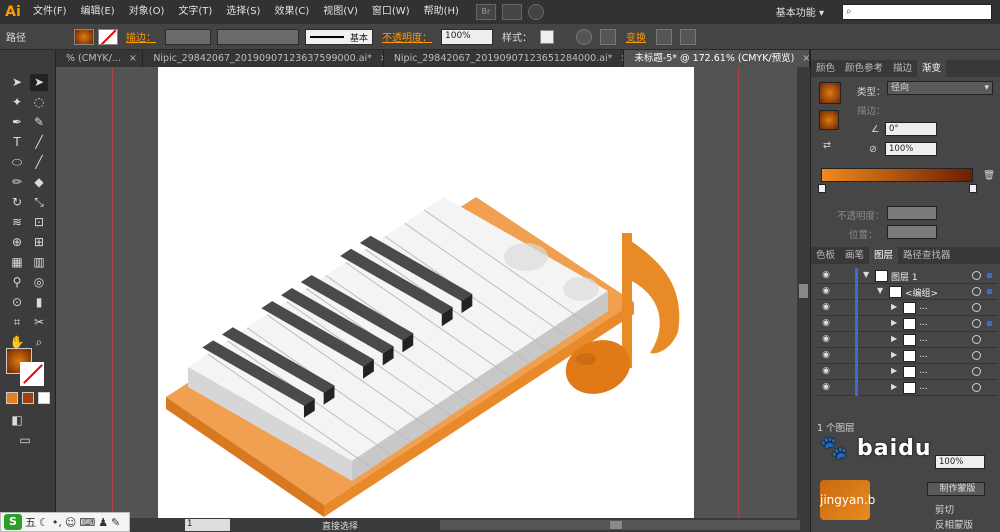  I want to click on panel-tab: 路径查找器, so click(927, 255).